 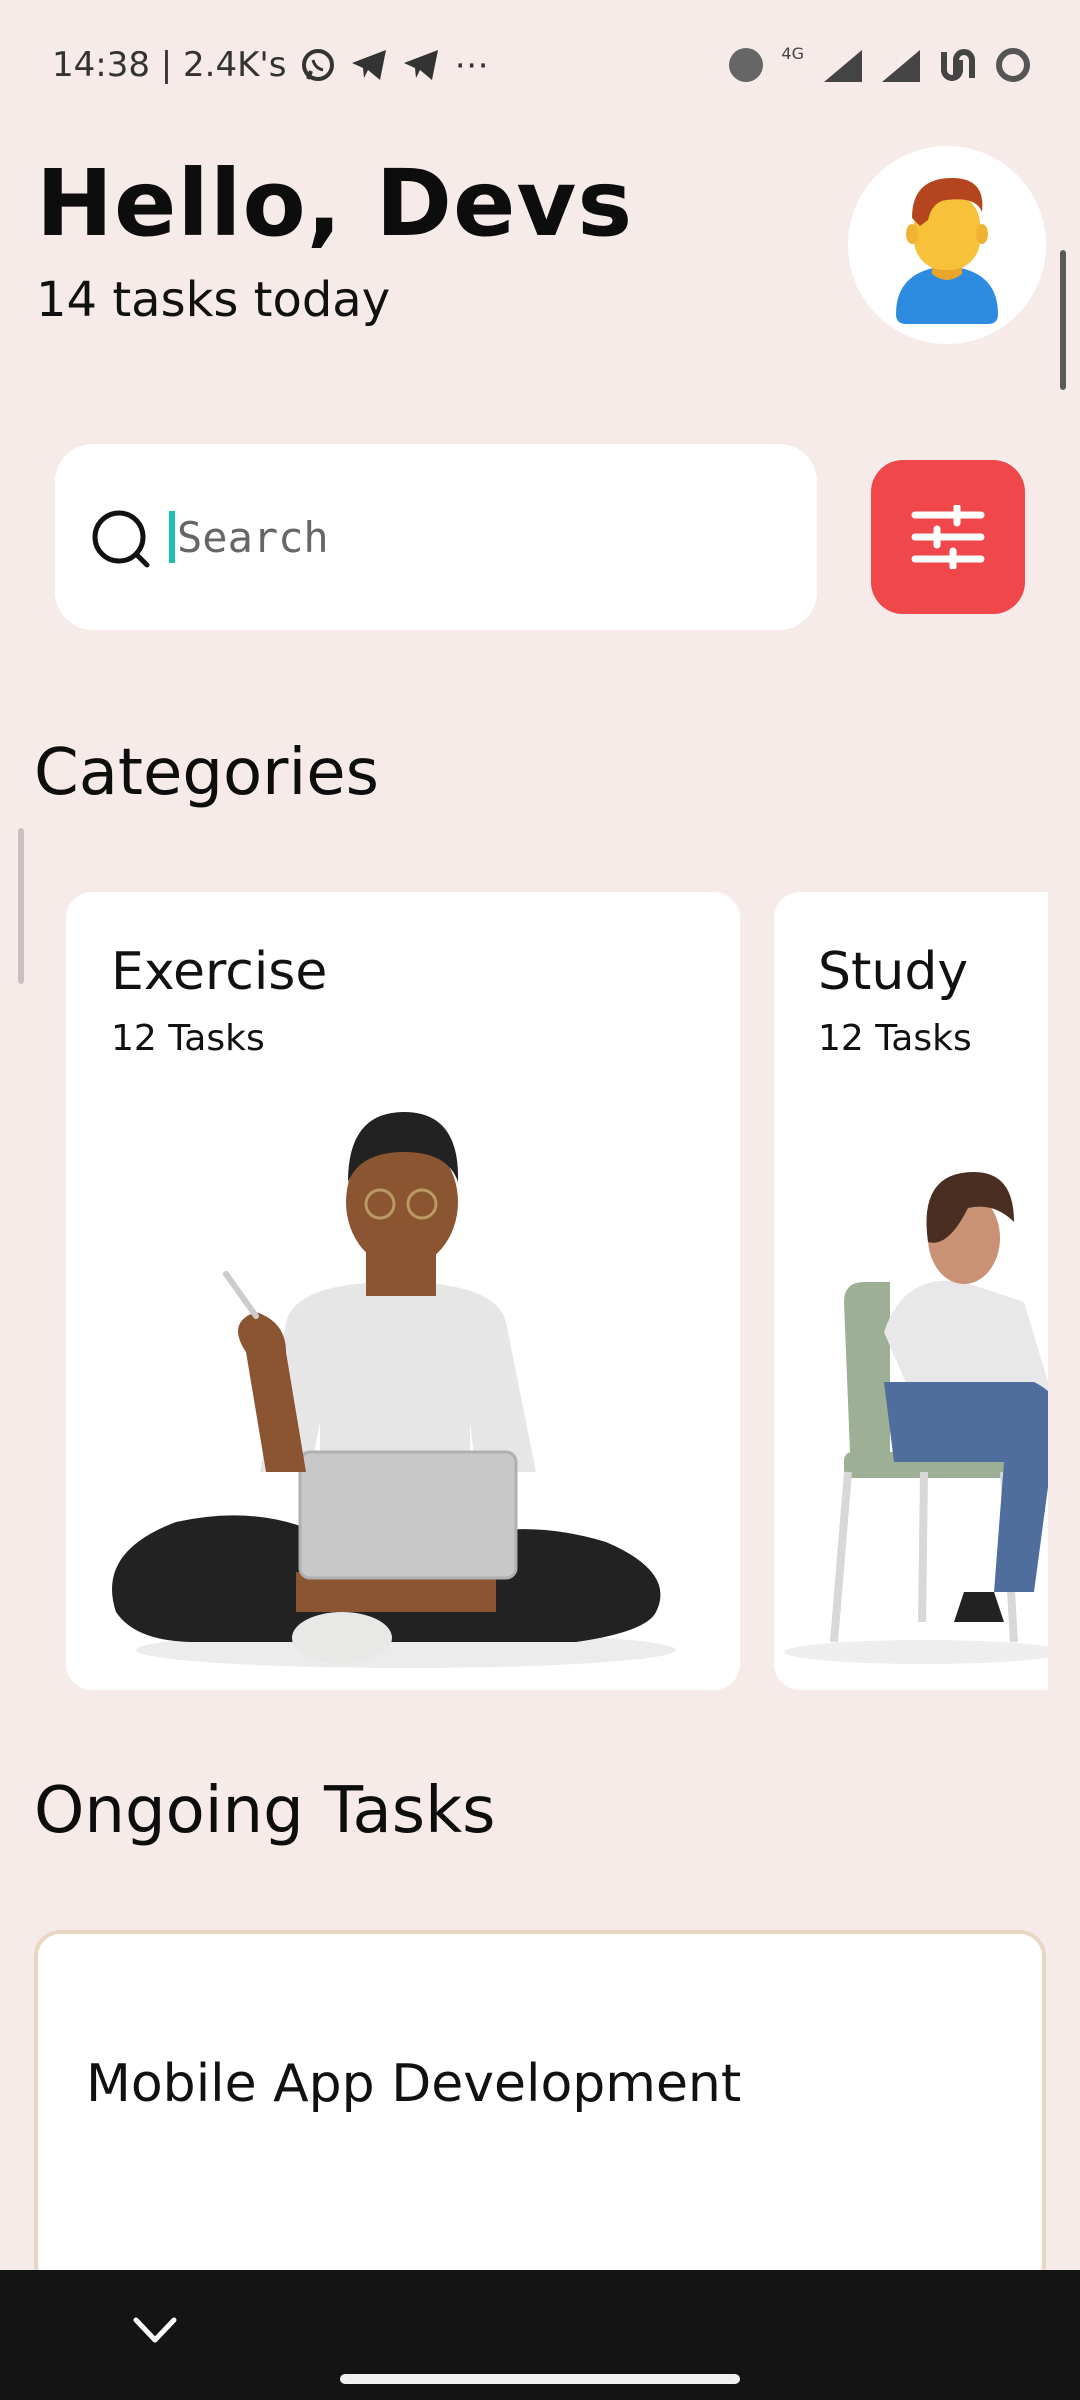 What do you see at coordinates (265, 1811) in the screenshot?
I see `ongoing-tasks-heading: Ongoing Tasks` at bounding box center [265, 1811].